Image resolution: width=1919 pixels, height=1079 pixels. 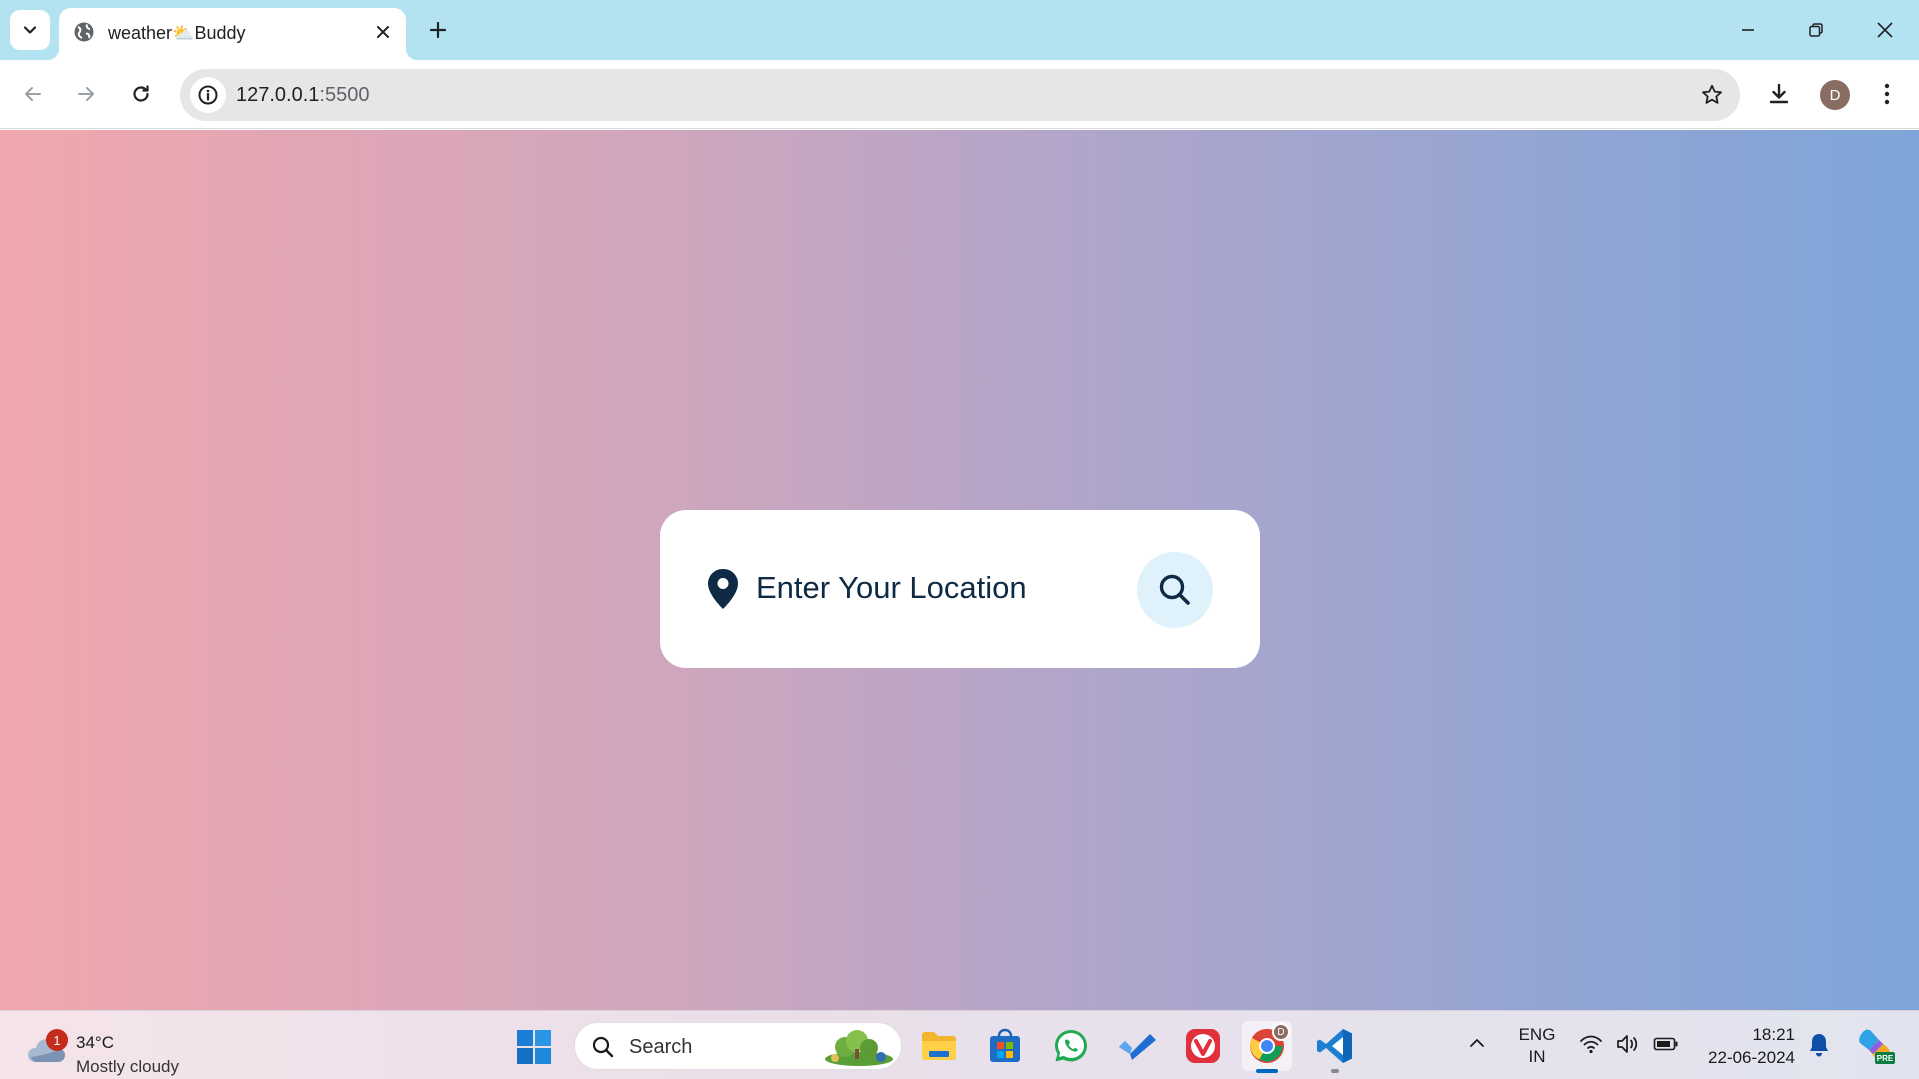 I want to click on url-text: 127.0.0.1:5500, so click(x=302, y=95).